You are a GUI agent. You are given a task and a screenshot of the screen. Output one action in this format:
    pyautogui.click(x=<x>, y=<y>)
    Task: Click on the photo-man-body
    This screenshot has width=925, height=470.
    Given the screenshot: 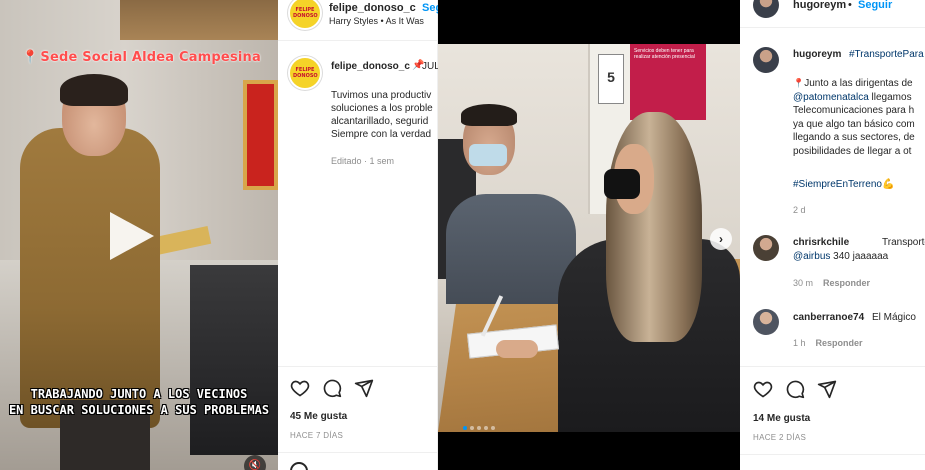 What is the action you would take?
    pyautogui.click(x=511, y=249)
    